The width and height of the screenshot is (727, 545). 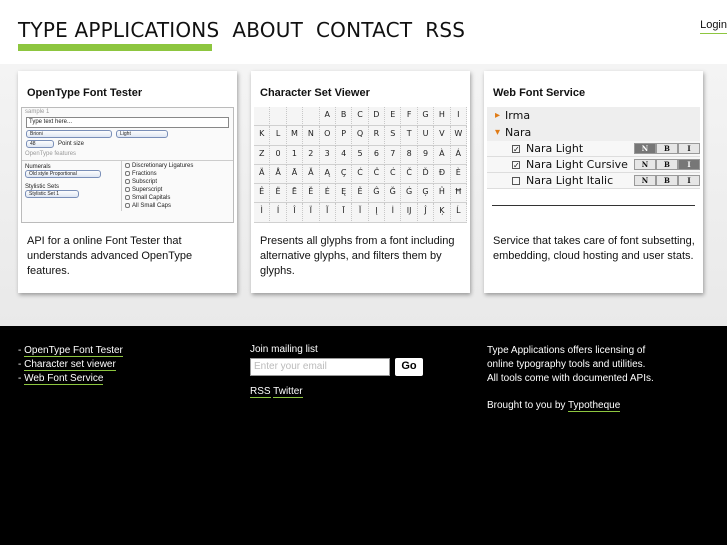 I want to click on glyph-cell: 2, so click(x=311, y=155).